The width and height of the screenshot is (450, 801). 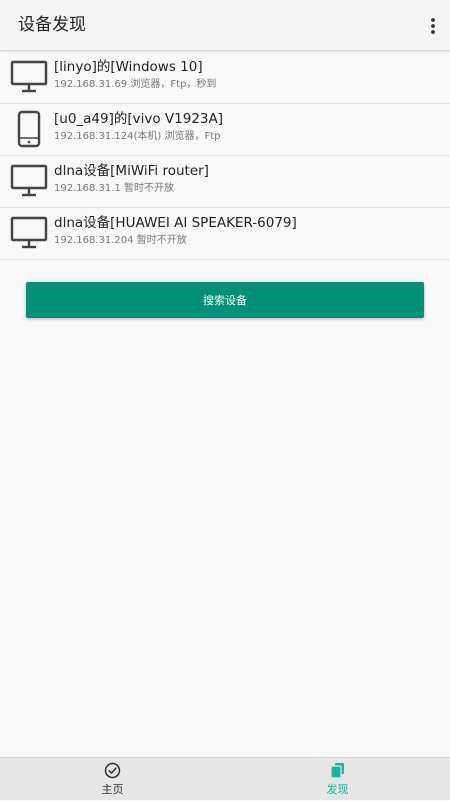 What do you see at coordinates (337, 779) in the screenshot?
I see `nav-item-discover: 发现` at bounding box center [337, 779].